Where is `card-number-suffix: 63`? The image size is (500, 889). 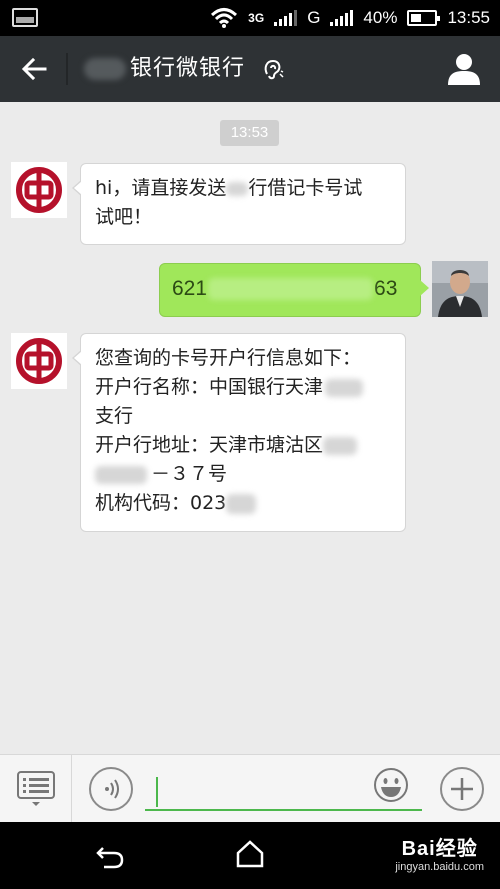 card-number-suffix: 63 is located at coordinates (386, 288).